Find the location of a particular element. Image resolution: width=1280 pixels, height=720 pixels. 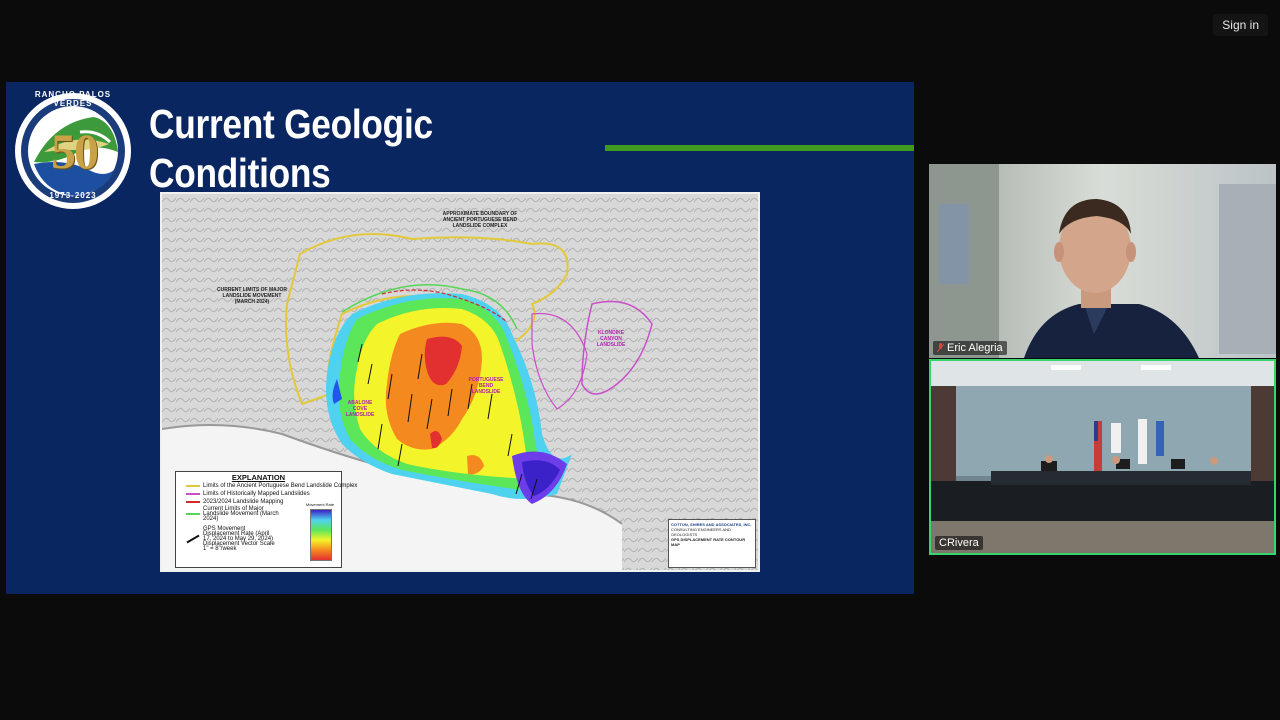

label-klondike-canyon: KLONDIKE CANYON LANDSLIDE is located at coordinates (611, 339).